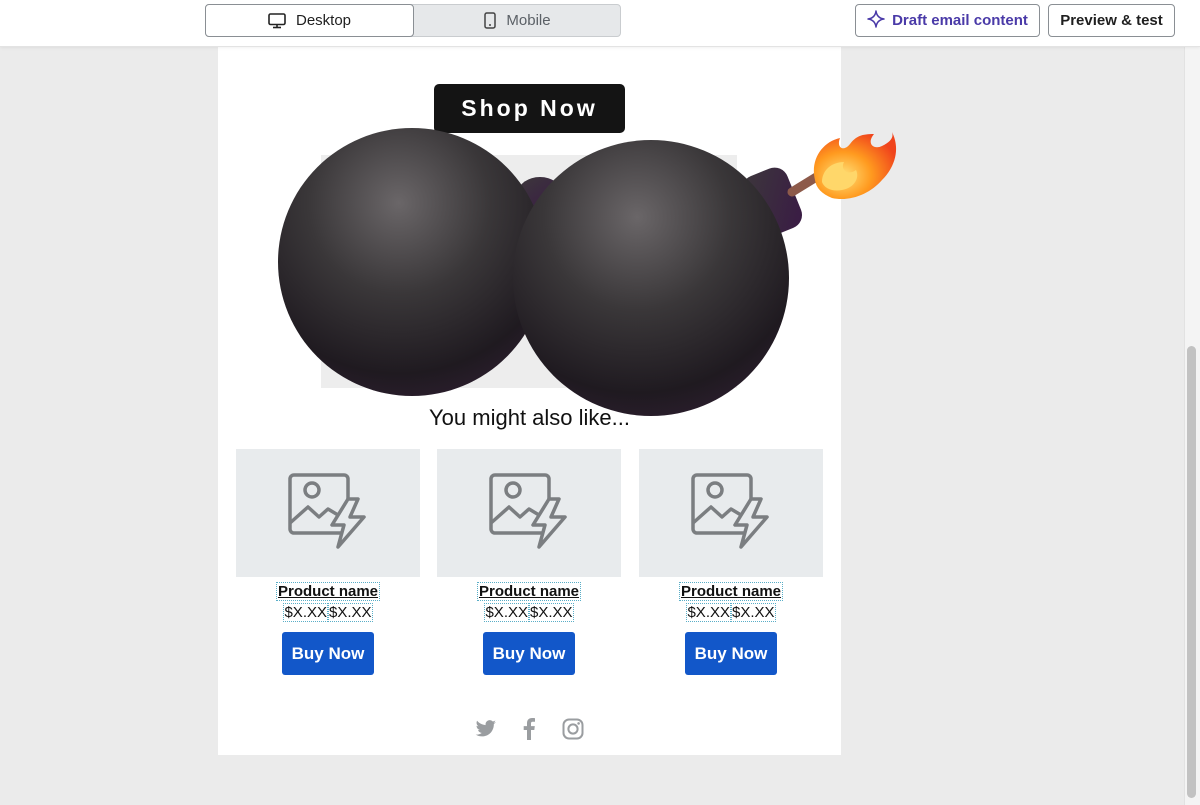 The width and height of the screenshot is (1200, 805). I want to click on draft-email-content-button: Draft email content, so click(947, 20).